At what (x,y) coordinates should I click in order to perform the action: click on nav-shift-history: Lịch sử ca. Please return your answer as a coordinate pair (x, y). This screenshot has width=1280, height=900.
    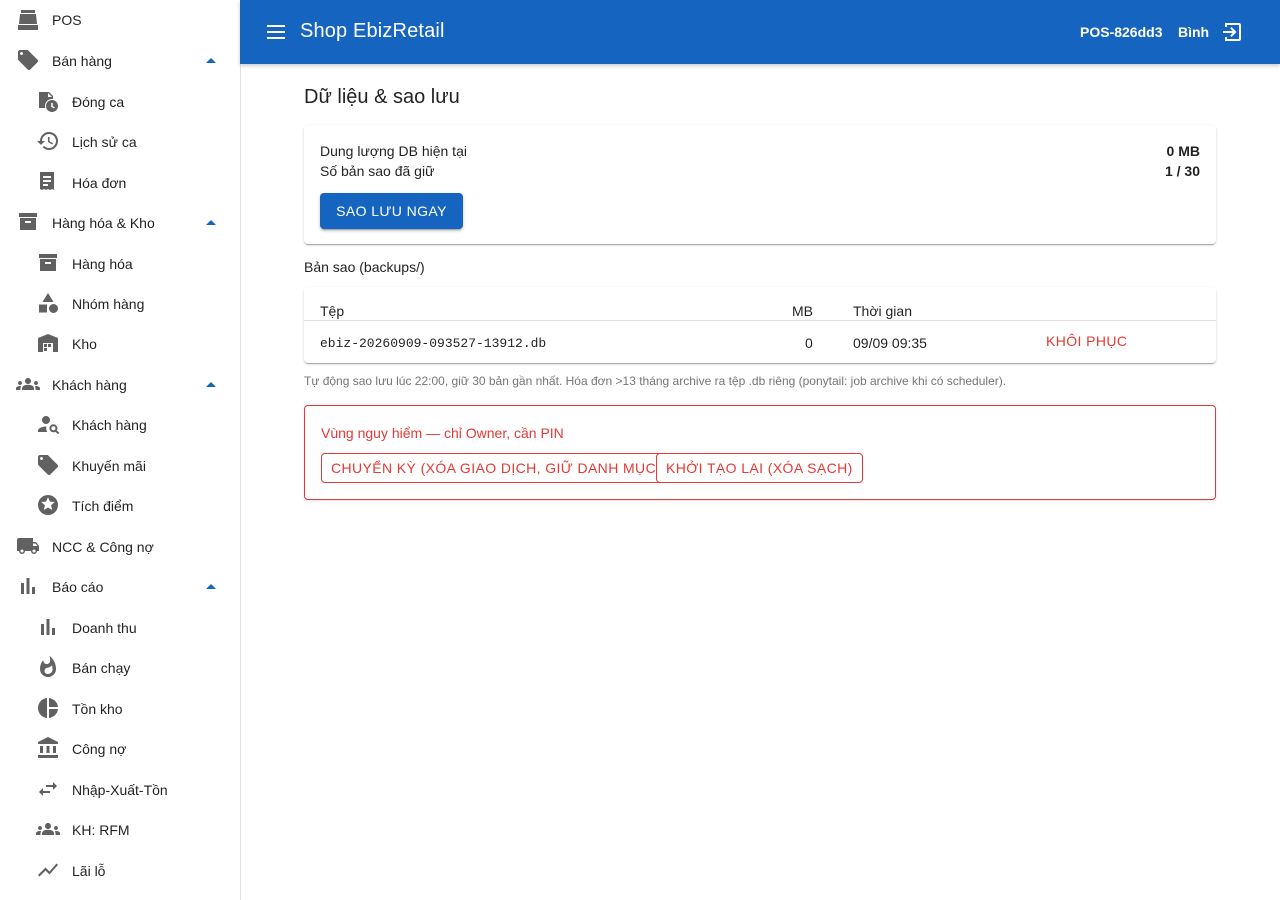
    Looking at the image, I should click on (120, 141).